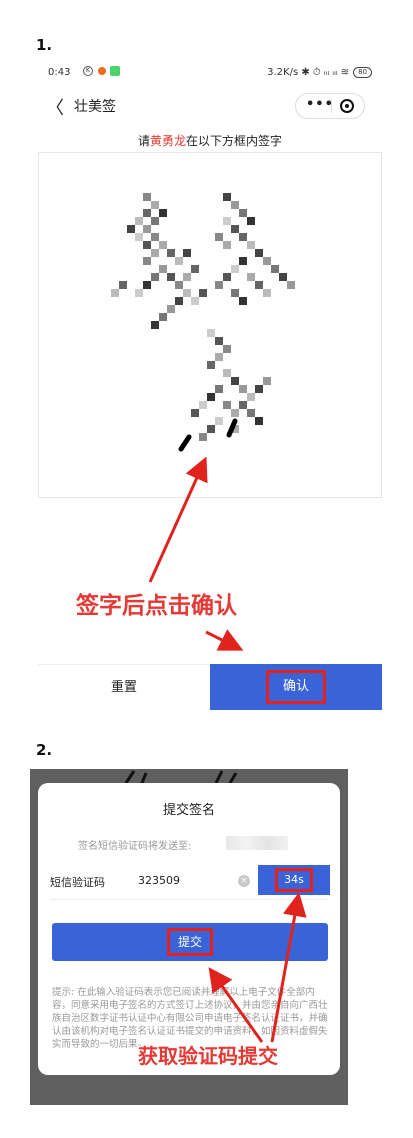 This screenshot has width=413, height=1138. Describe the element at coordinates (208, 1056) in the screenshot. I see `annotation-get-code-submit: 获取验证码提交` at that location.